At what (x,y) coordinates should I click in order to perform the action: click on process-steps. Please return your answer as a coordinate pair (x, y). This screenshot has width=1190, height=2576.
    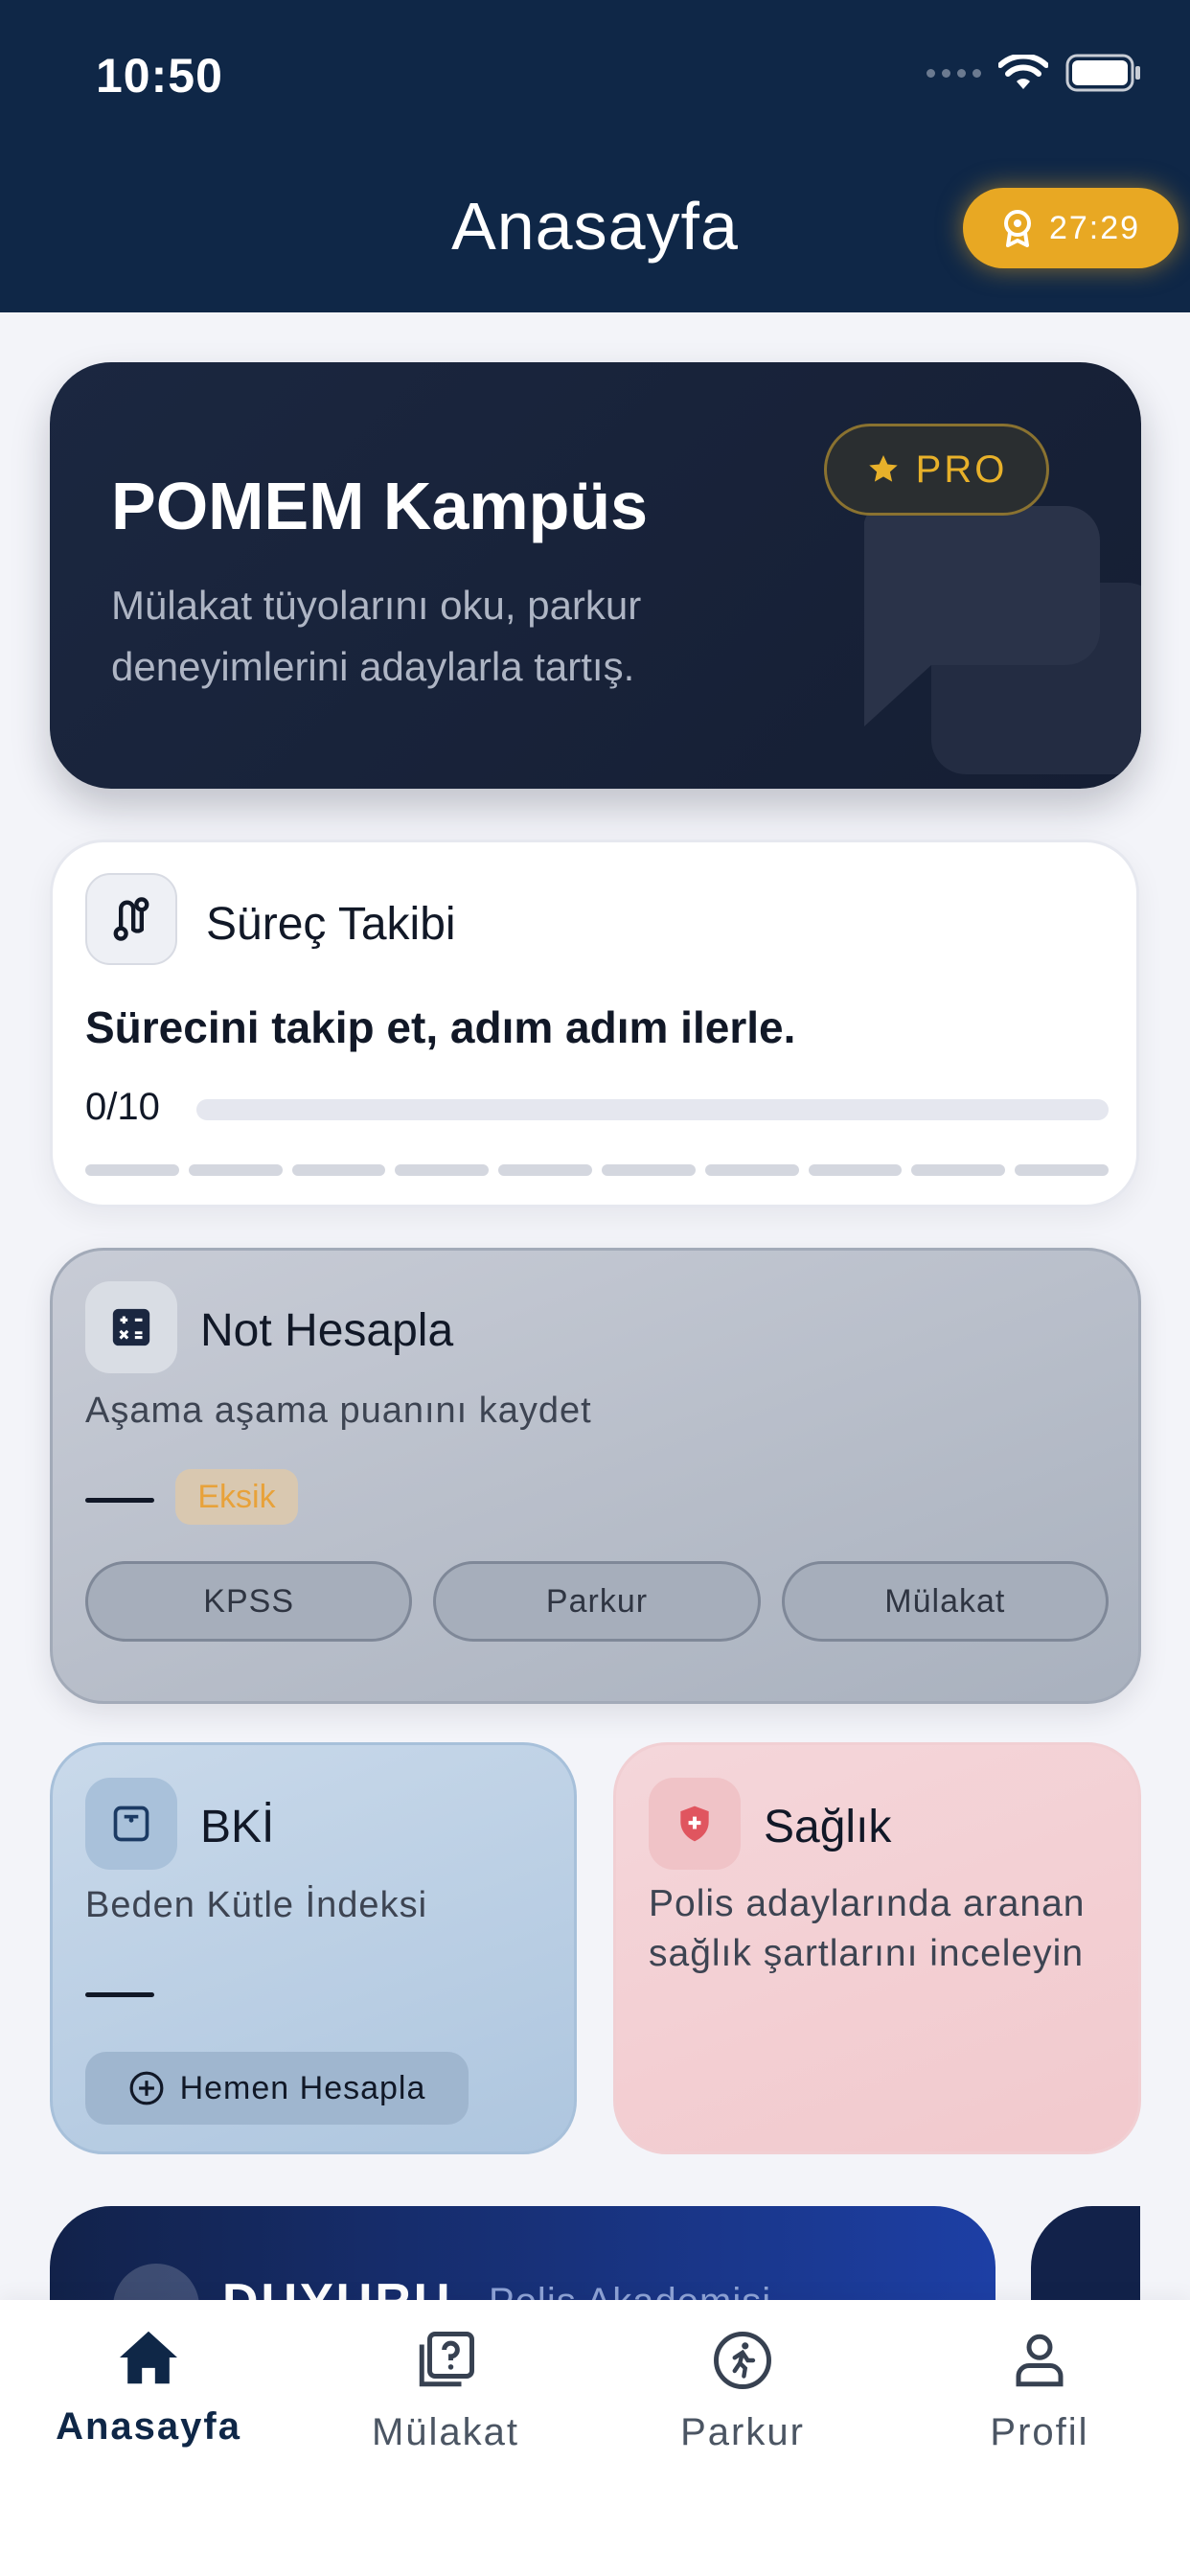
    Looking at the image, I should click on (597, 1170).